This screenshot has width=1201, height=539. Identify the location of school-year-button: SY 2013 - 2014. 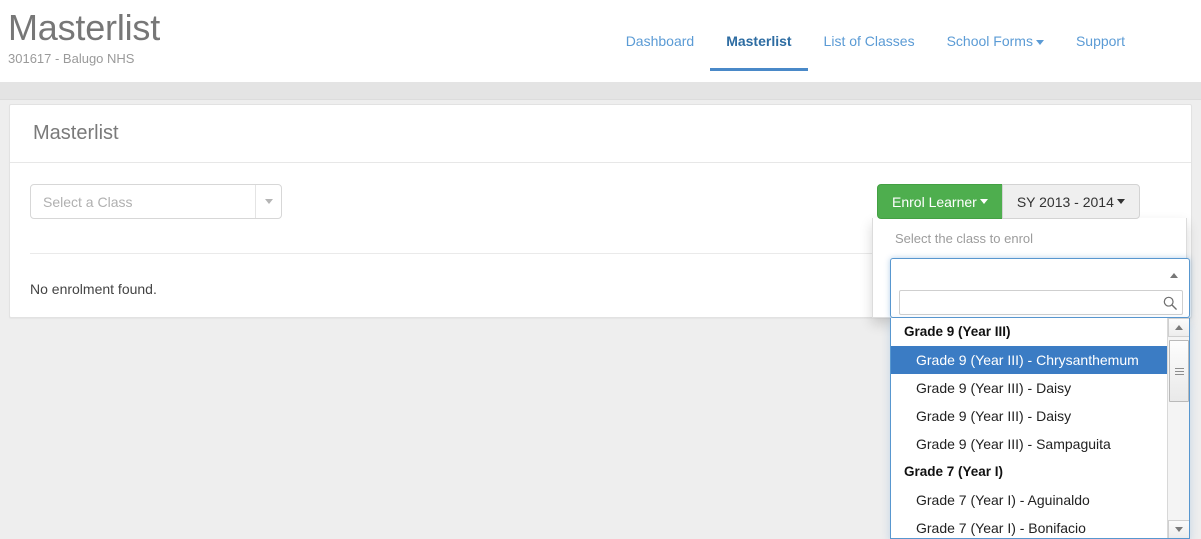
(1070, 201).